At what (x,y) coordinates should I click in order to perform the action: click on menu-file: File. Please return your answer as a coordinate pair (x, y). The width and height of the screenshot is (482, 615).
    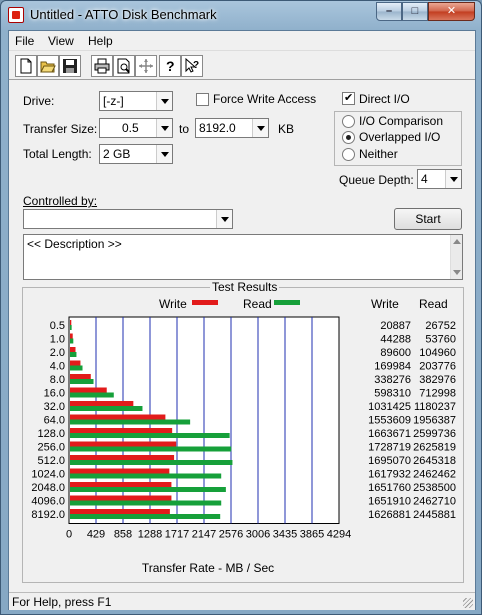
    Looking at the image, I should click on (24, 41).